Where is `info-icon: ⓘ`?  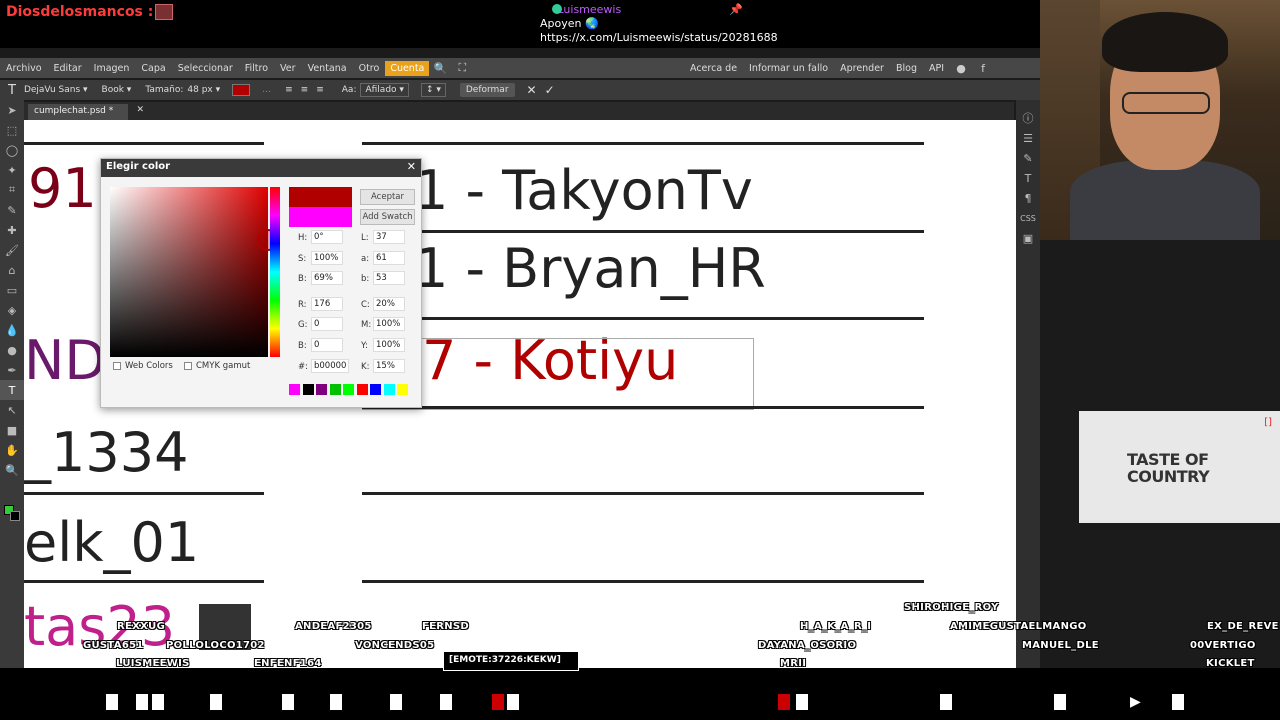 info-icon: ⓘ is located at coordinates (1028, 118).